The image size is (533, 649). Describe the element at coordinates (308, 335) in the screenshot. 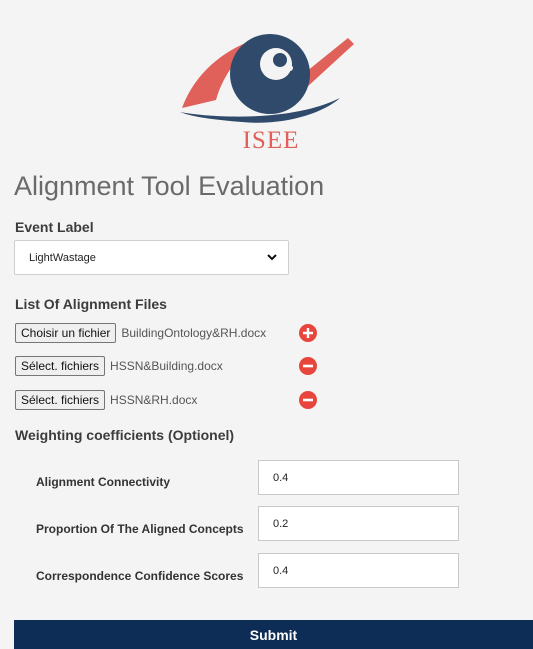

I see `add-icon` at that location.